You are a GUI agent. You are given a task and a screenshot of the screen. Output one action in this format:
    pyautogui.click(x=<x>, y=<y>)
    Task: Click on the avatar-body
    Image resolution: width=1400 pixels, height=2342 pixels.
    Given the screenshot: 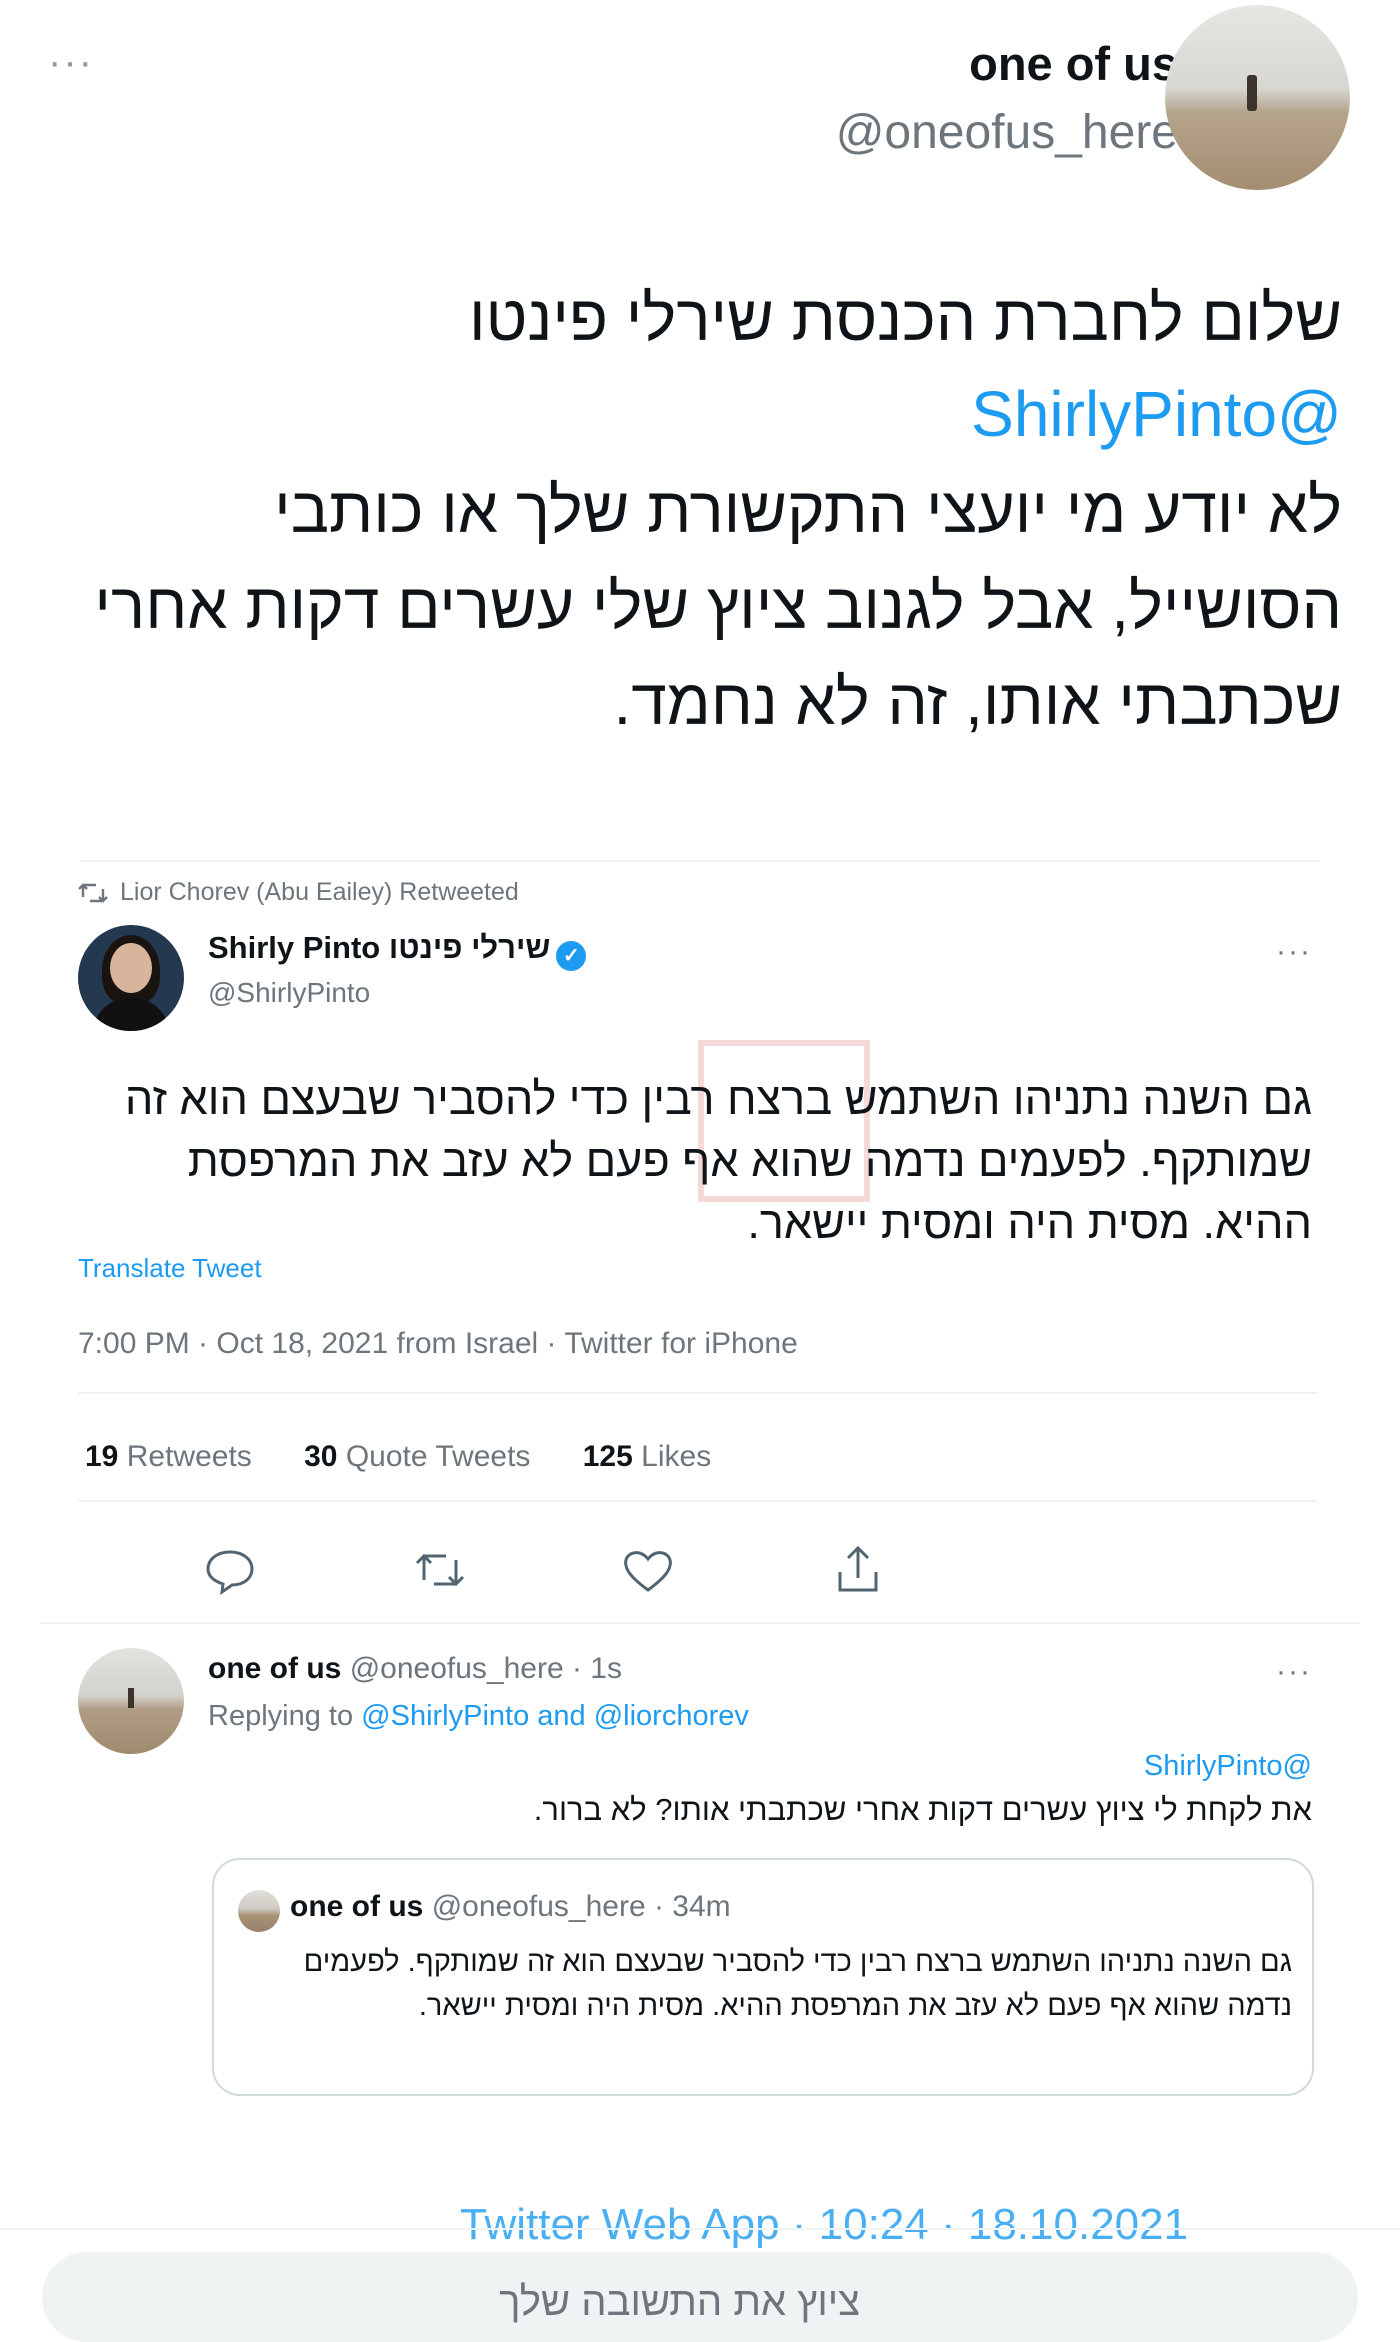 What is the action you would take?
    pyautogui.click(x=131, y=1014)
    